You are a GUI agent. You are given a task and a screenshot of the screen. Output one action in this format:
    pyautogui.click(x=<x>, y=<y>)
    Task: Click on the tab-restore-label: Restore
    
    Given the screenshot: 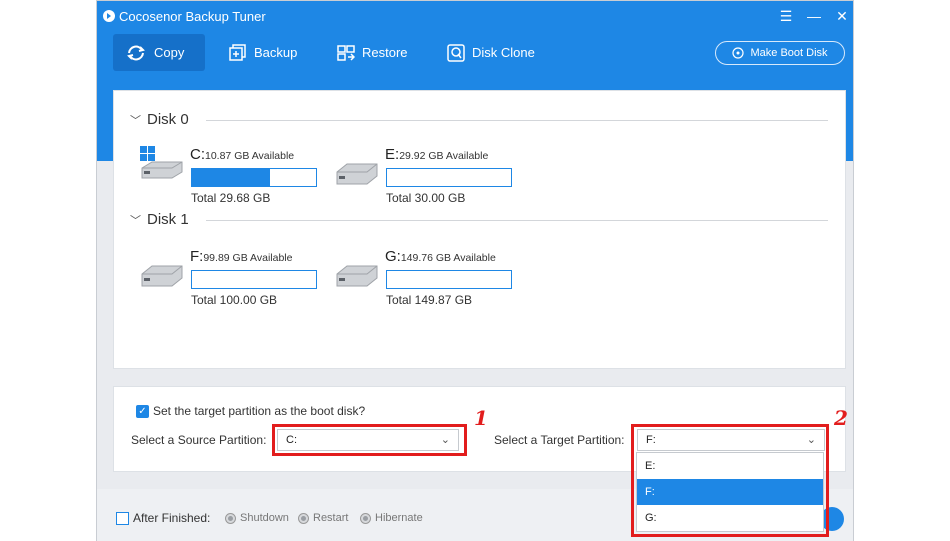 What is the action you would take?
    pyautogui.click(x=385, y=52)
    